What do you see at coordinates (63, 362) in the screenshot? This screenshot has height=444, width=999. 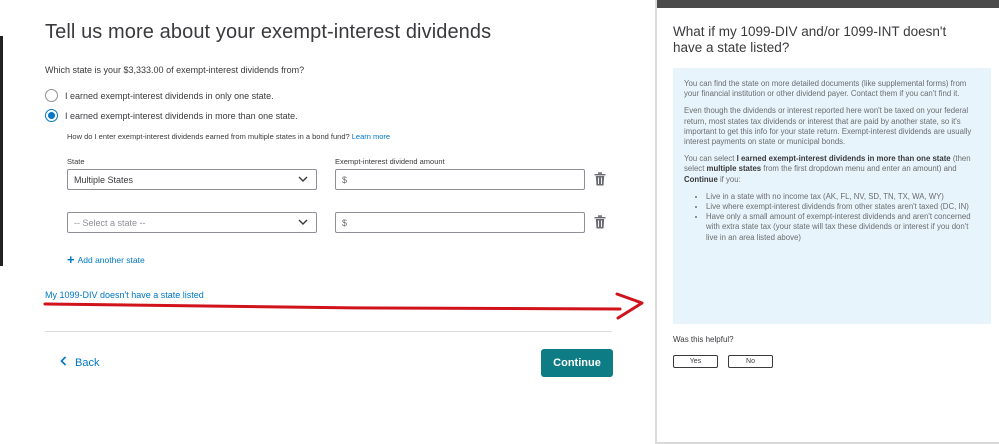 I see `chevron-left-icon` at bounding box center [63, 362].